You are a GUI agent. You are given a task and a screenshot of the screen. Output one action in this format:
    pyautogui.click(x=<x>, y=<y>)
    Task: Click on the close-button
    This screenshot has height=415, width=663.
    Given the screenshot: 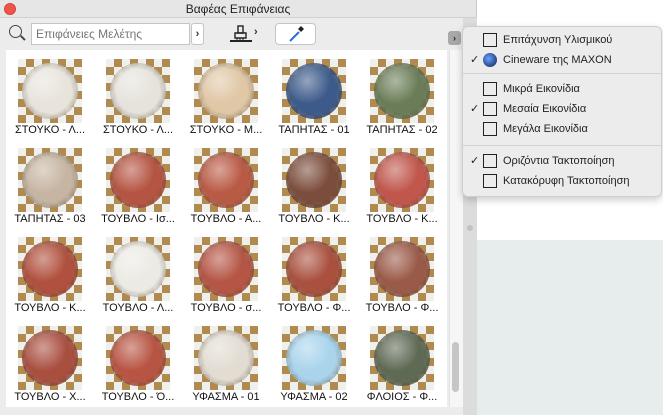 What is the action you would take?
    pyautogui.click(x=10, y=9)
    